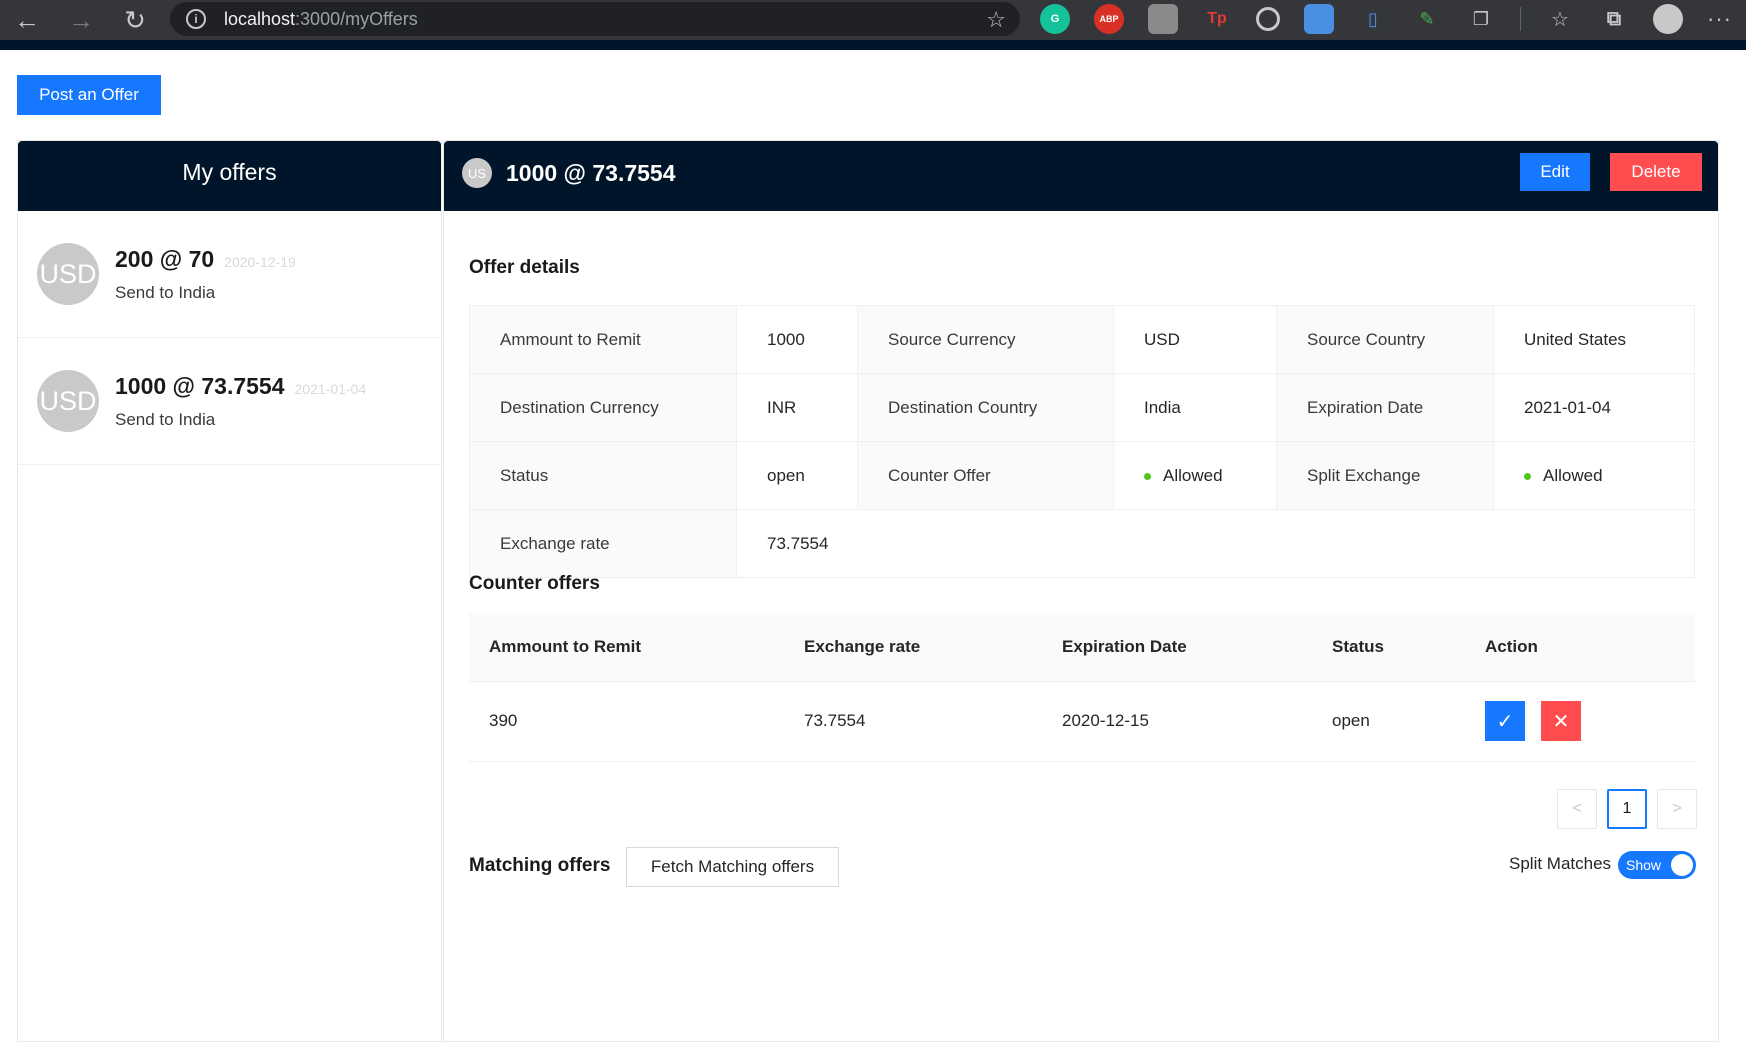  I want to click on column-header: Exchange rate, so click(913, 647).